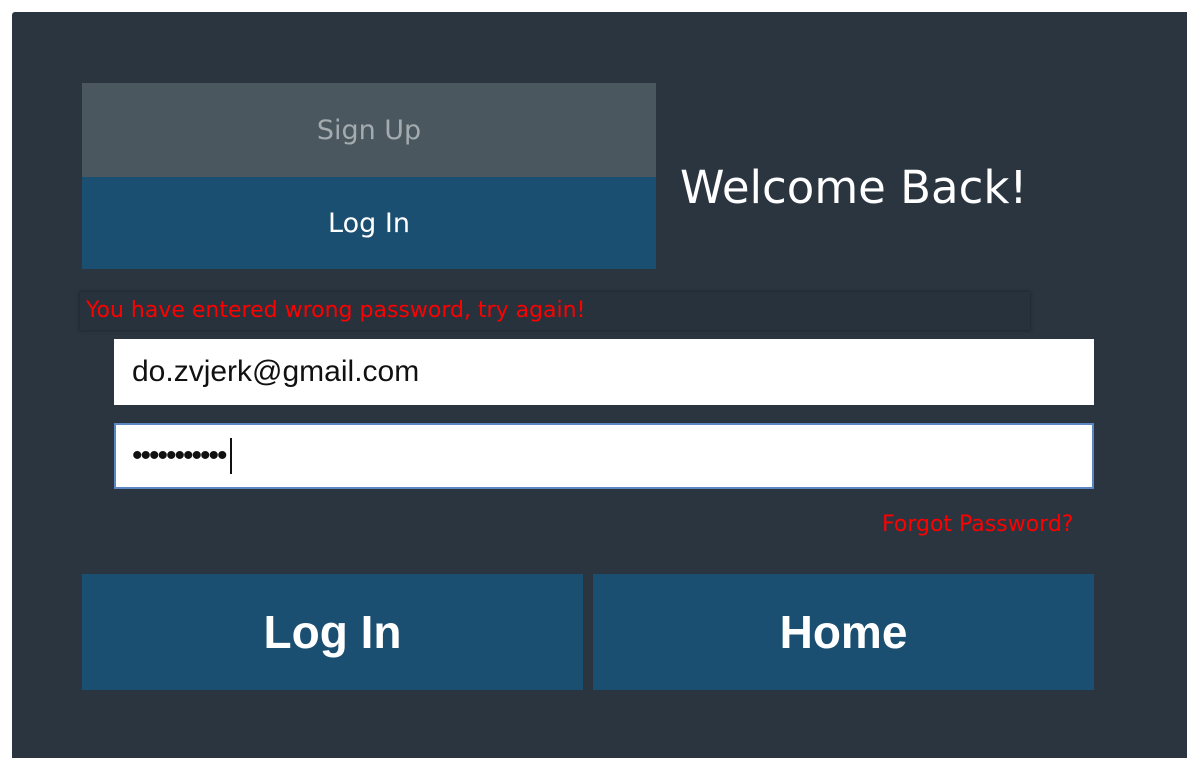 This screenshot has width=1187, height=758. Describe the element at coordinates (230, 456) in the screenshot. I see `text-caret` at that location.